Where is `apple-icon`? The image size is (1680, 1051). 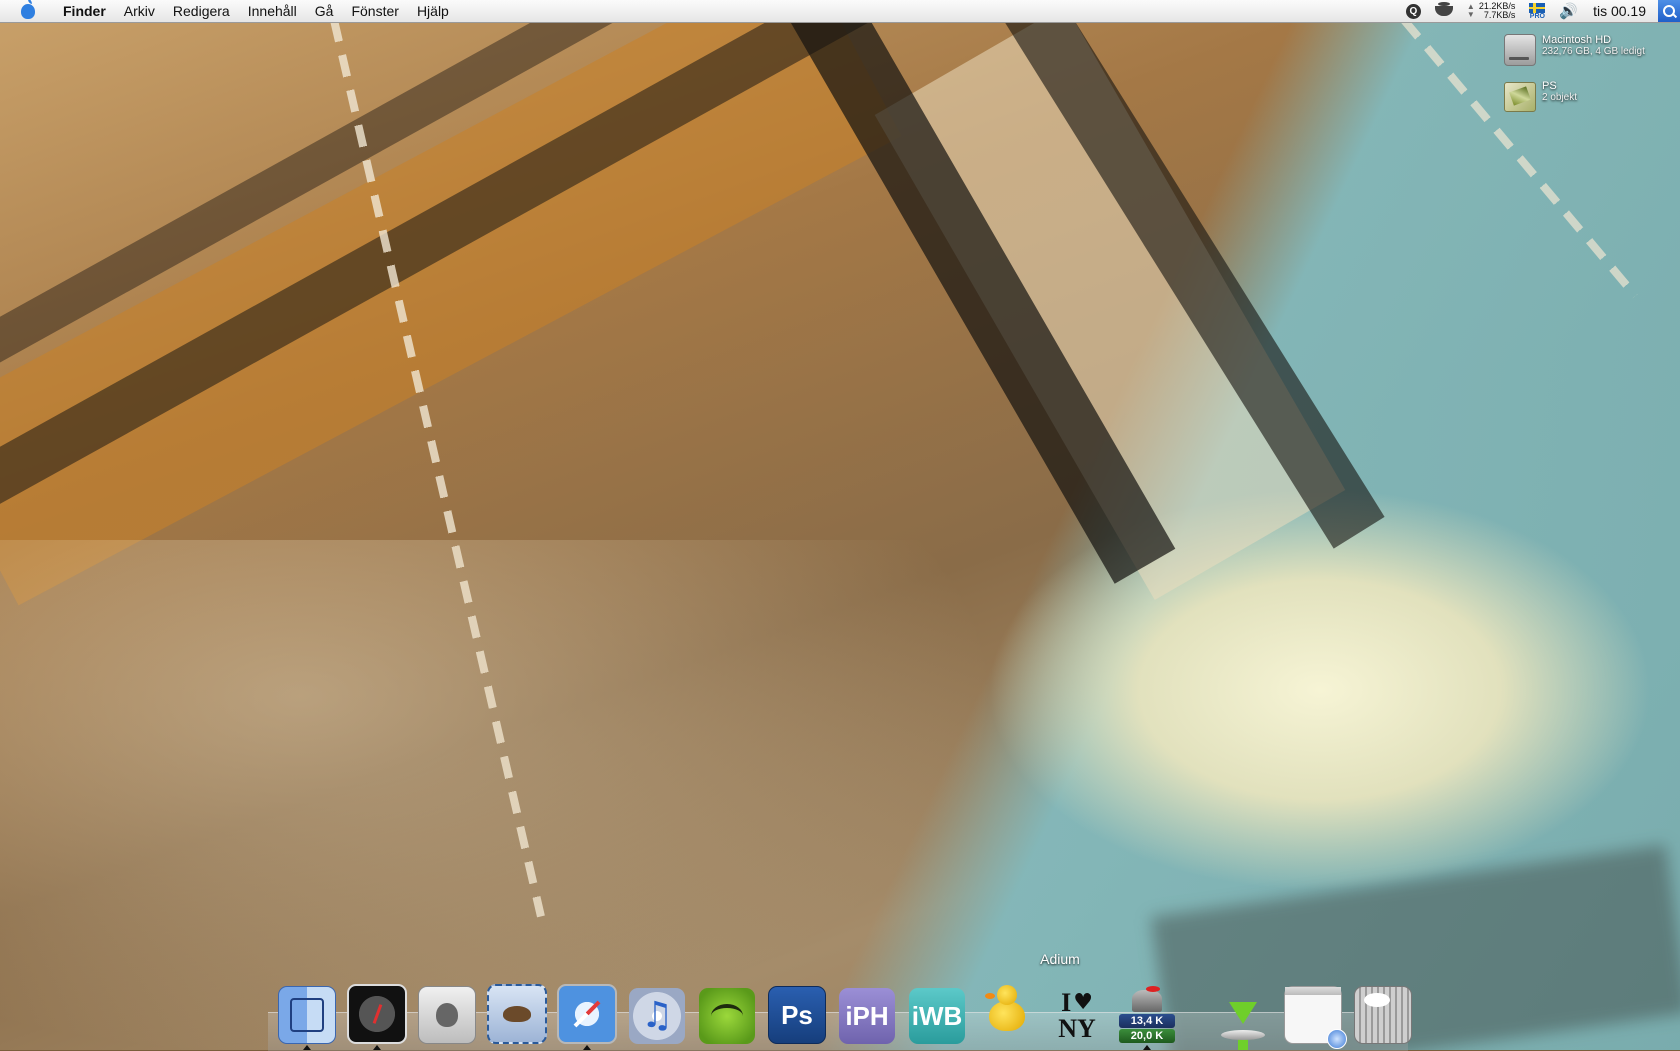 apple-icon is located at coordinates (28, 9).